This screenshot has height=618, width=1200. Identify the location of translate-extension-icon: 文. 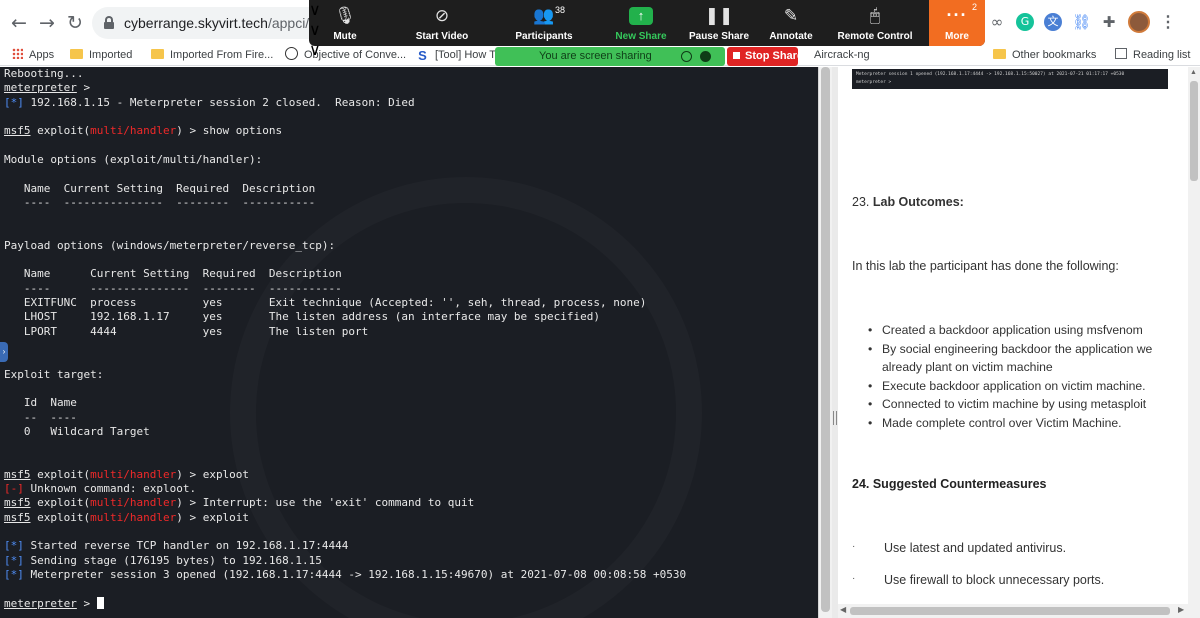
(1053, 22).